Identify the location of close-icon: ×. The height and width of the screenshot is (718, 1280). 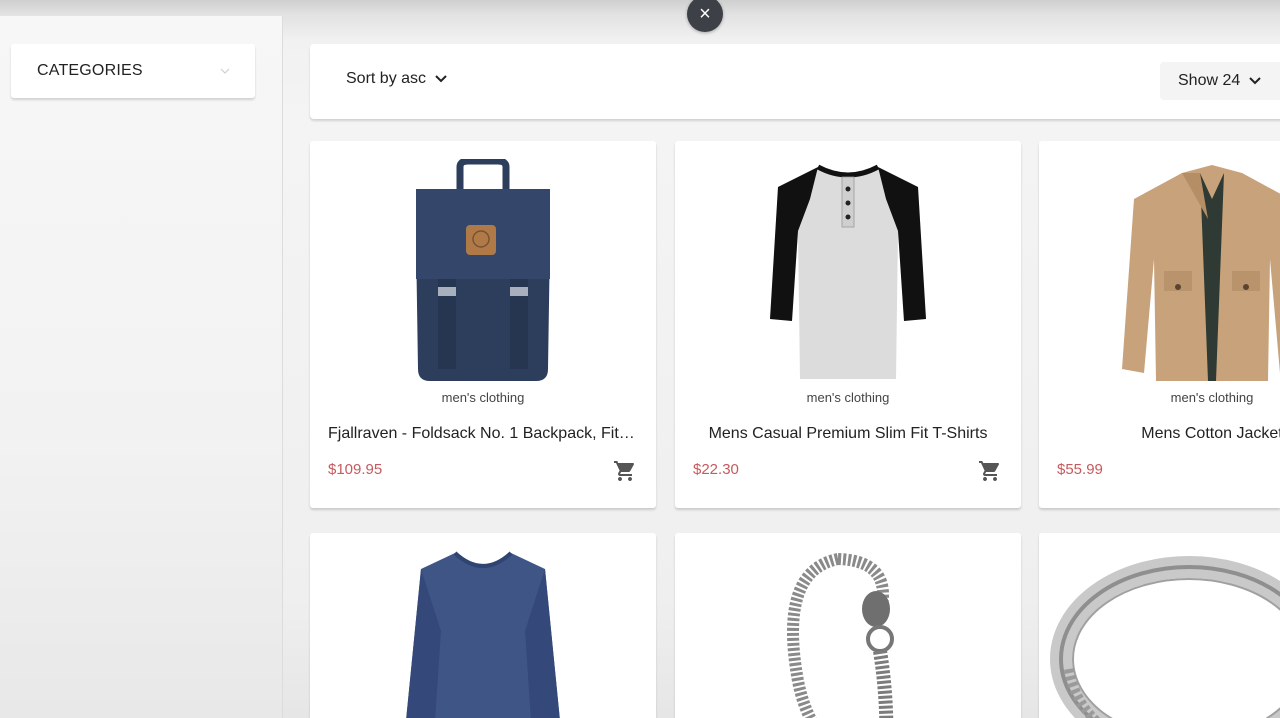
(705, 14).